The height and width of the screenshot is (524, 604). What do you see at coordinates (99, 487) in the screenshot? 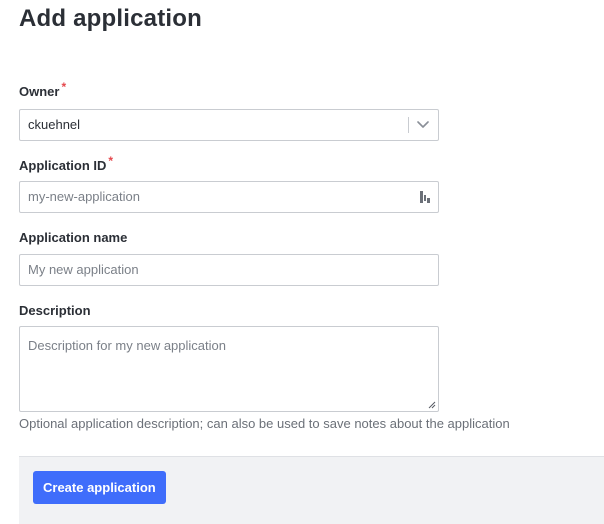
I see `create-application-button: Create application` at bounding box center [99, 487].